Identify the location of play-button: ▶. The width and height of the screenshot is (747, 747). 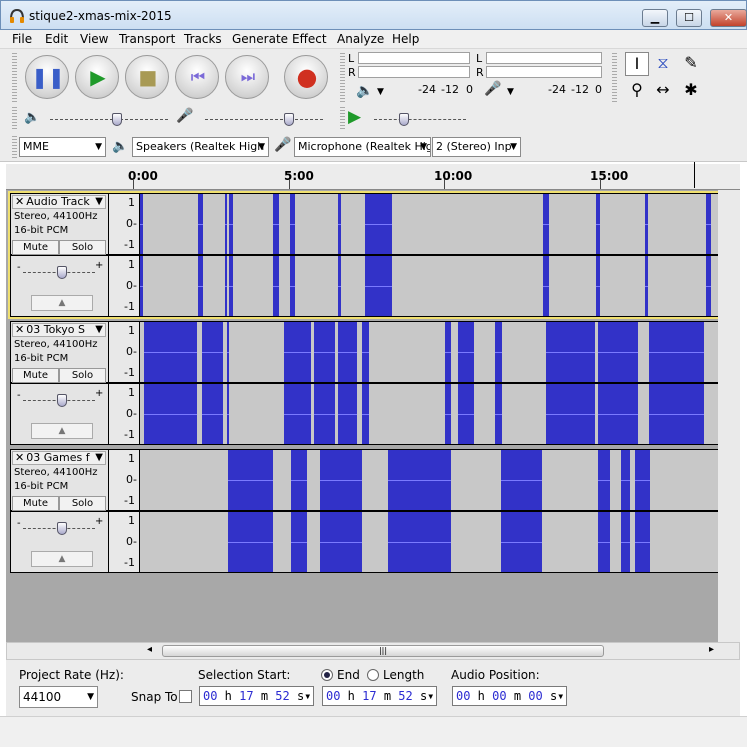
(97, 77).